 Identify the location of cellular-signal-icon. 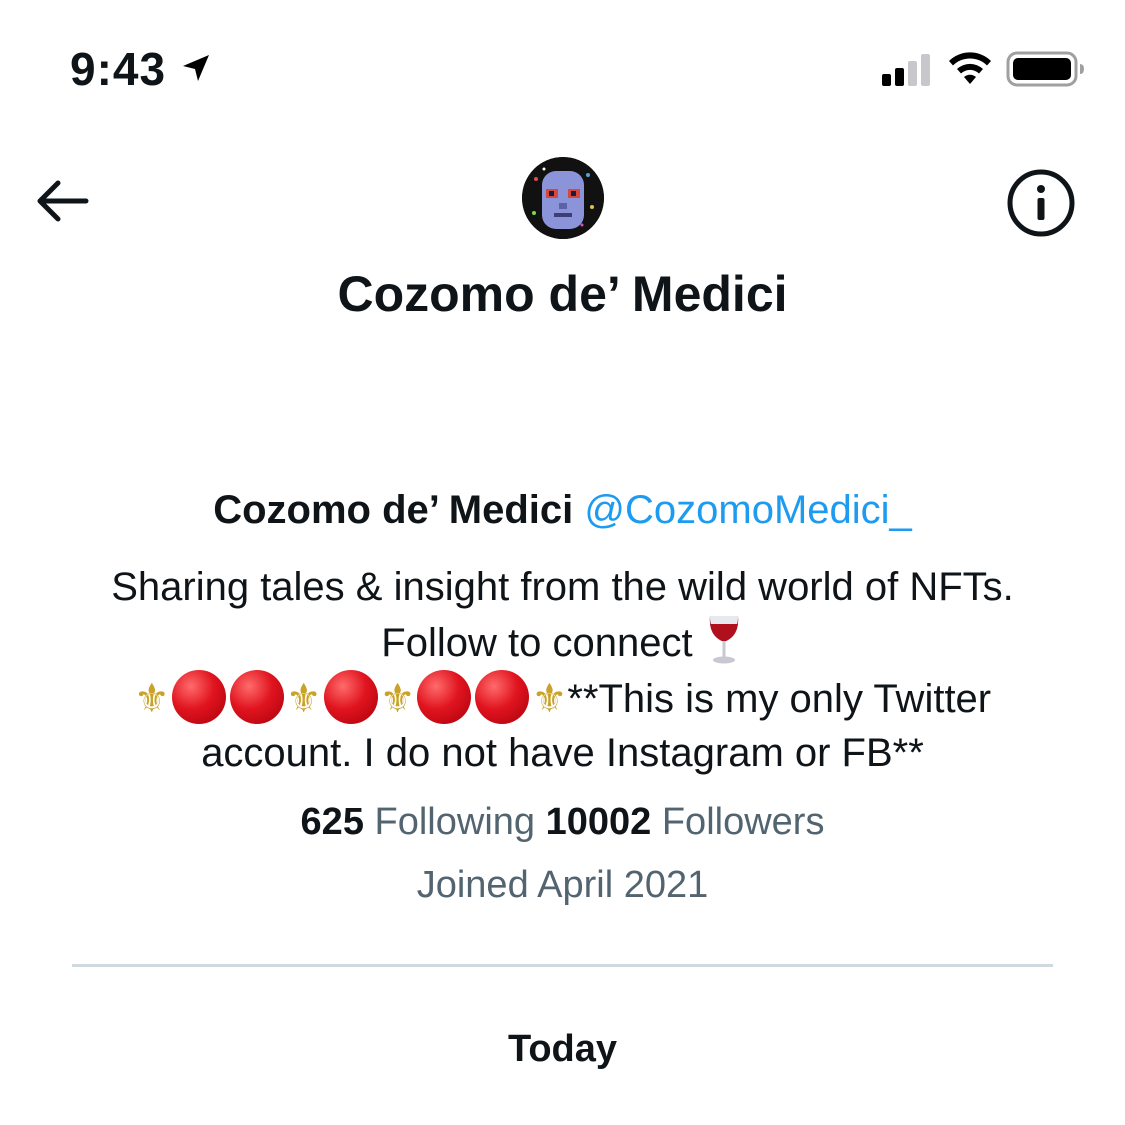
(906, 70).